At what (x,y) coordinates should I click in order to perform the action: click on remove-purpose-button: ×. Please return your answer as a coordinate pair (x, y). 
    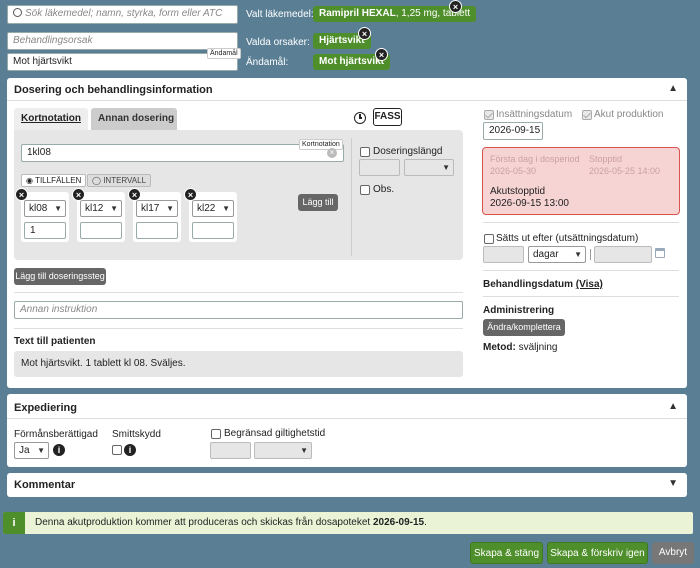
    Looking at the image, I should click on (381, 54).